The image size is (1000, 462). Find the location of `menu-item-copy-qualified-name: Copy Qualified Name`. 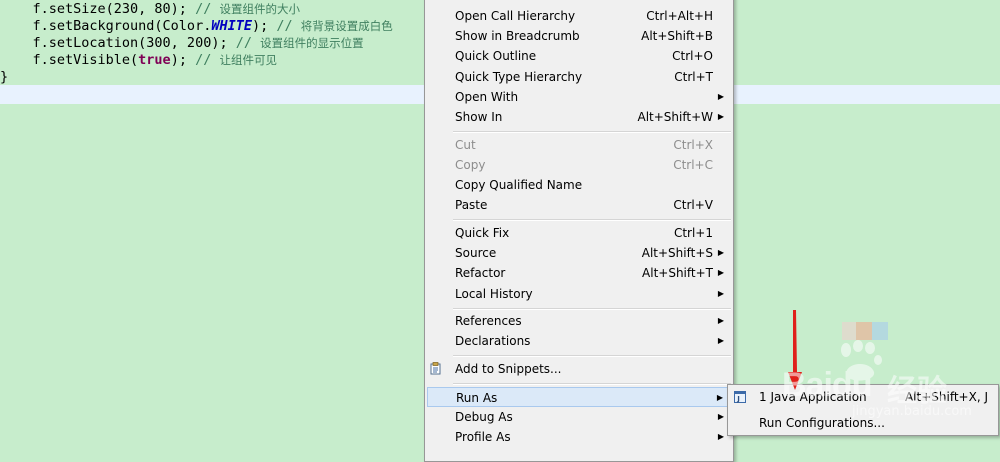

menu-item-copy-qualified-name: Copy Qualified Name is located at coordinates (579, 185).